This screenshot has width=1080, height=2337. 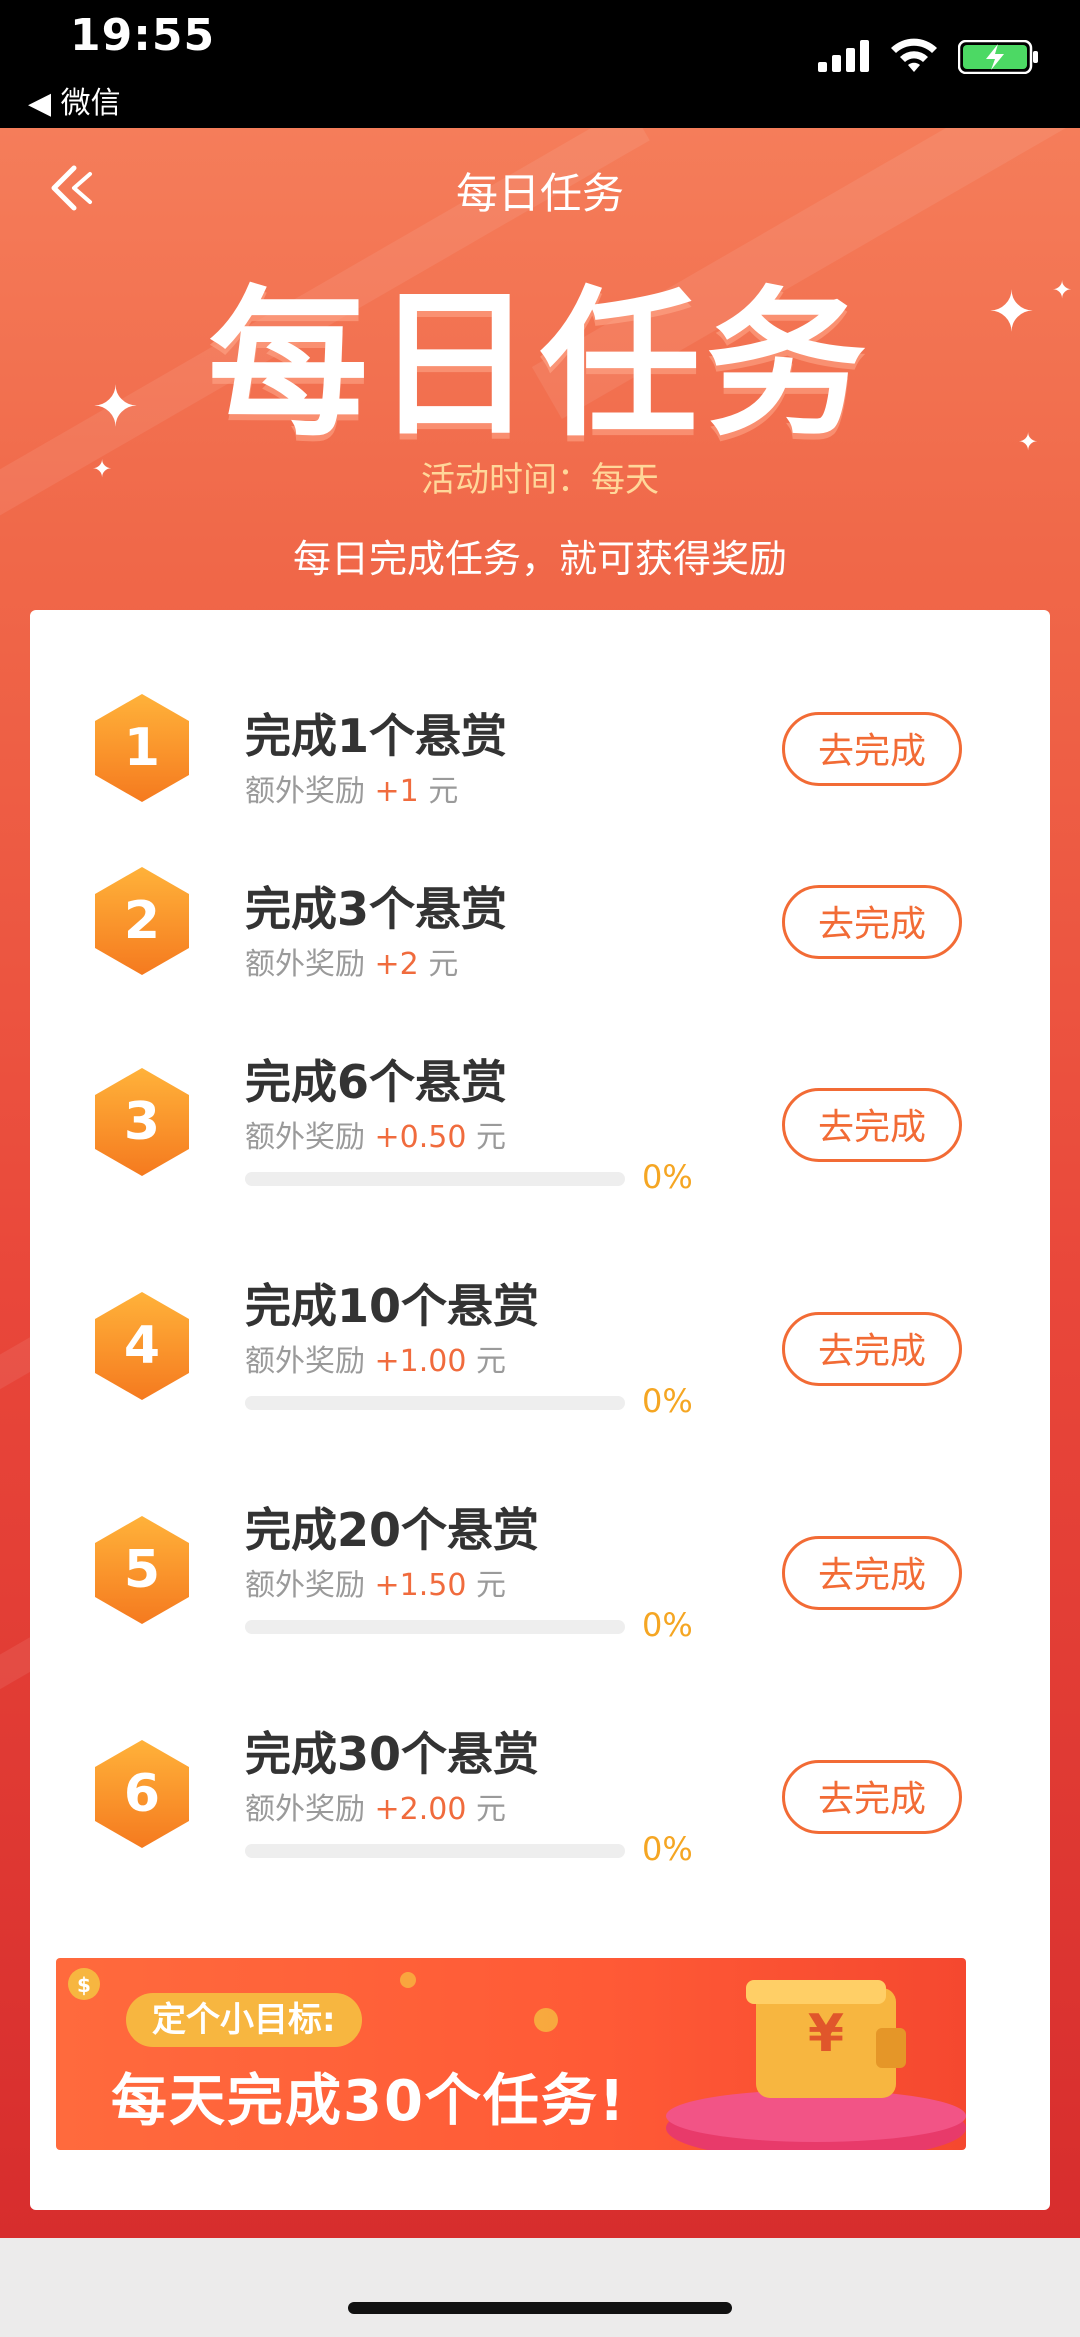 What do you see at coordinates (142, 921) in the screenshot?
I see `task-number: 2` at bounding box center [142, 921].